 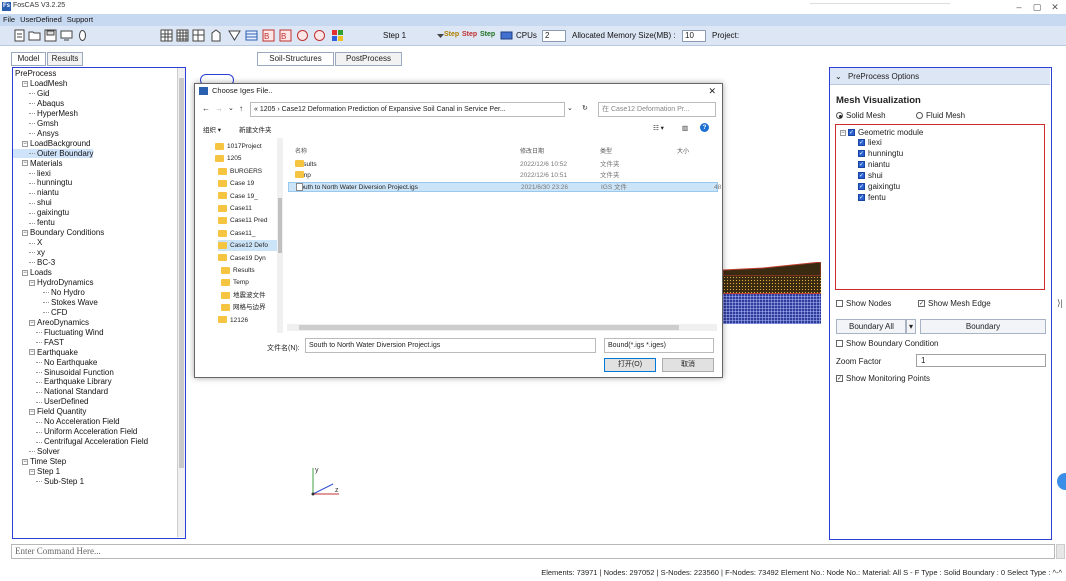 What do you see at coordinates (248, 146) in the screenshot?
I see `nav-folder-item: 1017Project` at bounding box center [248, 146].